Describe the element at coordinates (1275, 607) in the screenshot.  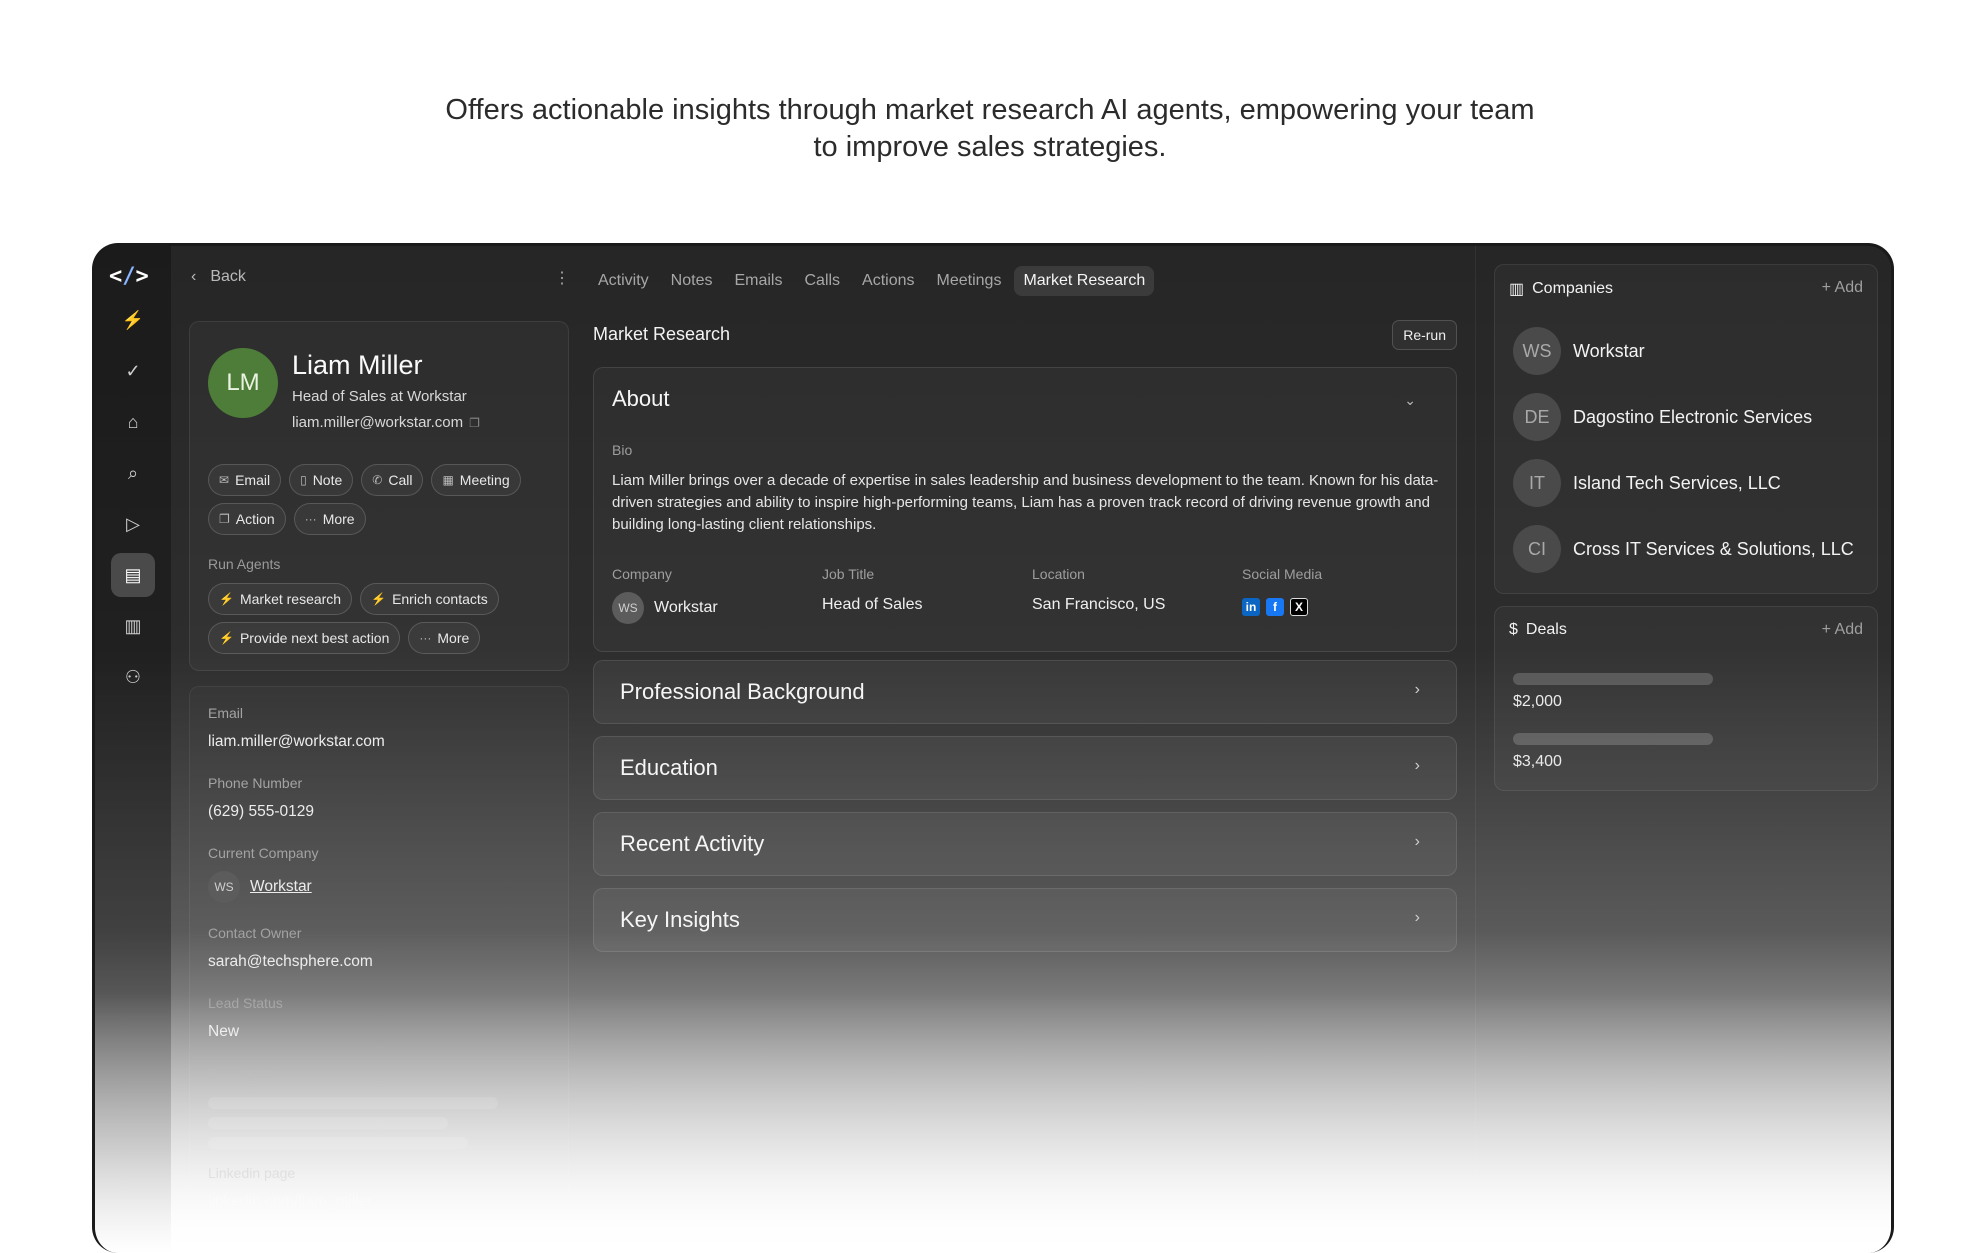
I see `facebook-icon: f` at that location.